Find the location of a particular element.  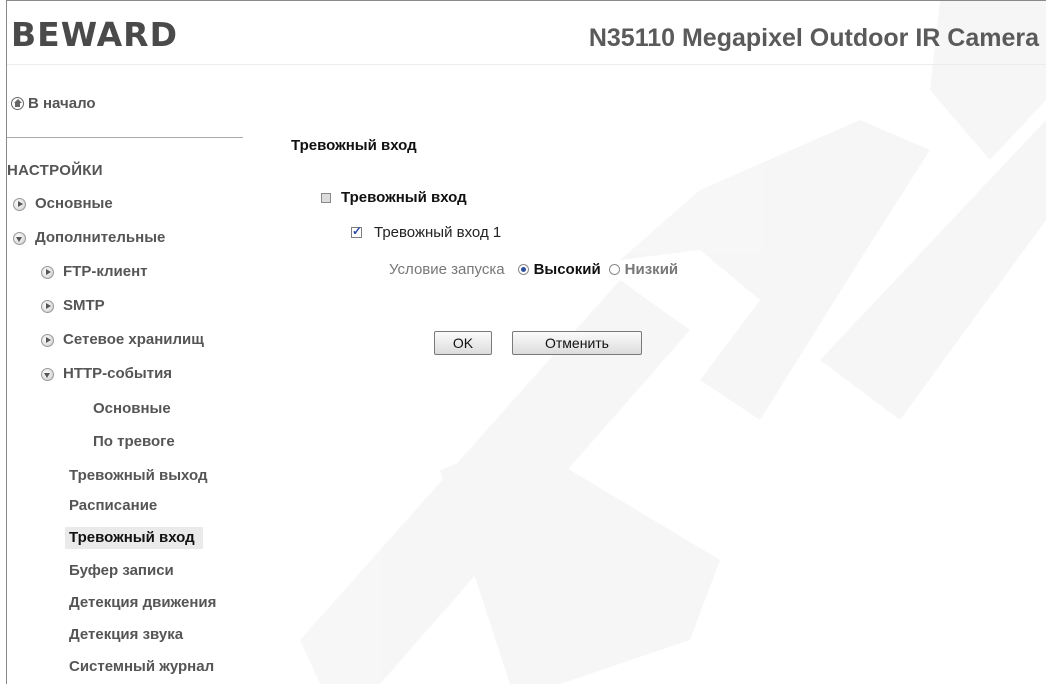

home-label: В начало is located at coordinates (62, 103).